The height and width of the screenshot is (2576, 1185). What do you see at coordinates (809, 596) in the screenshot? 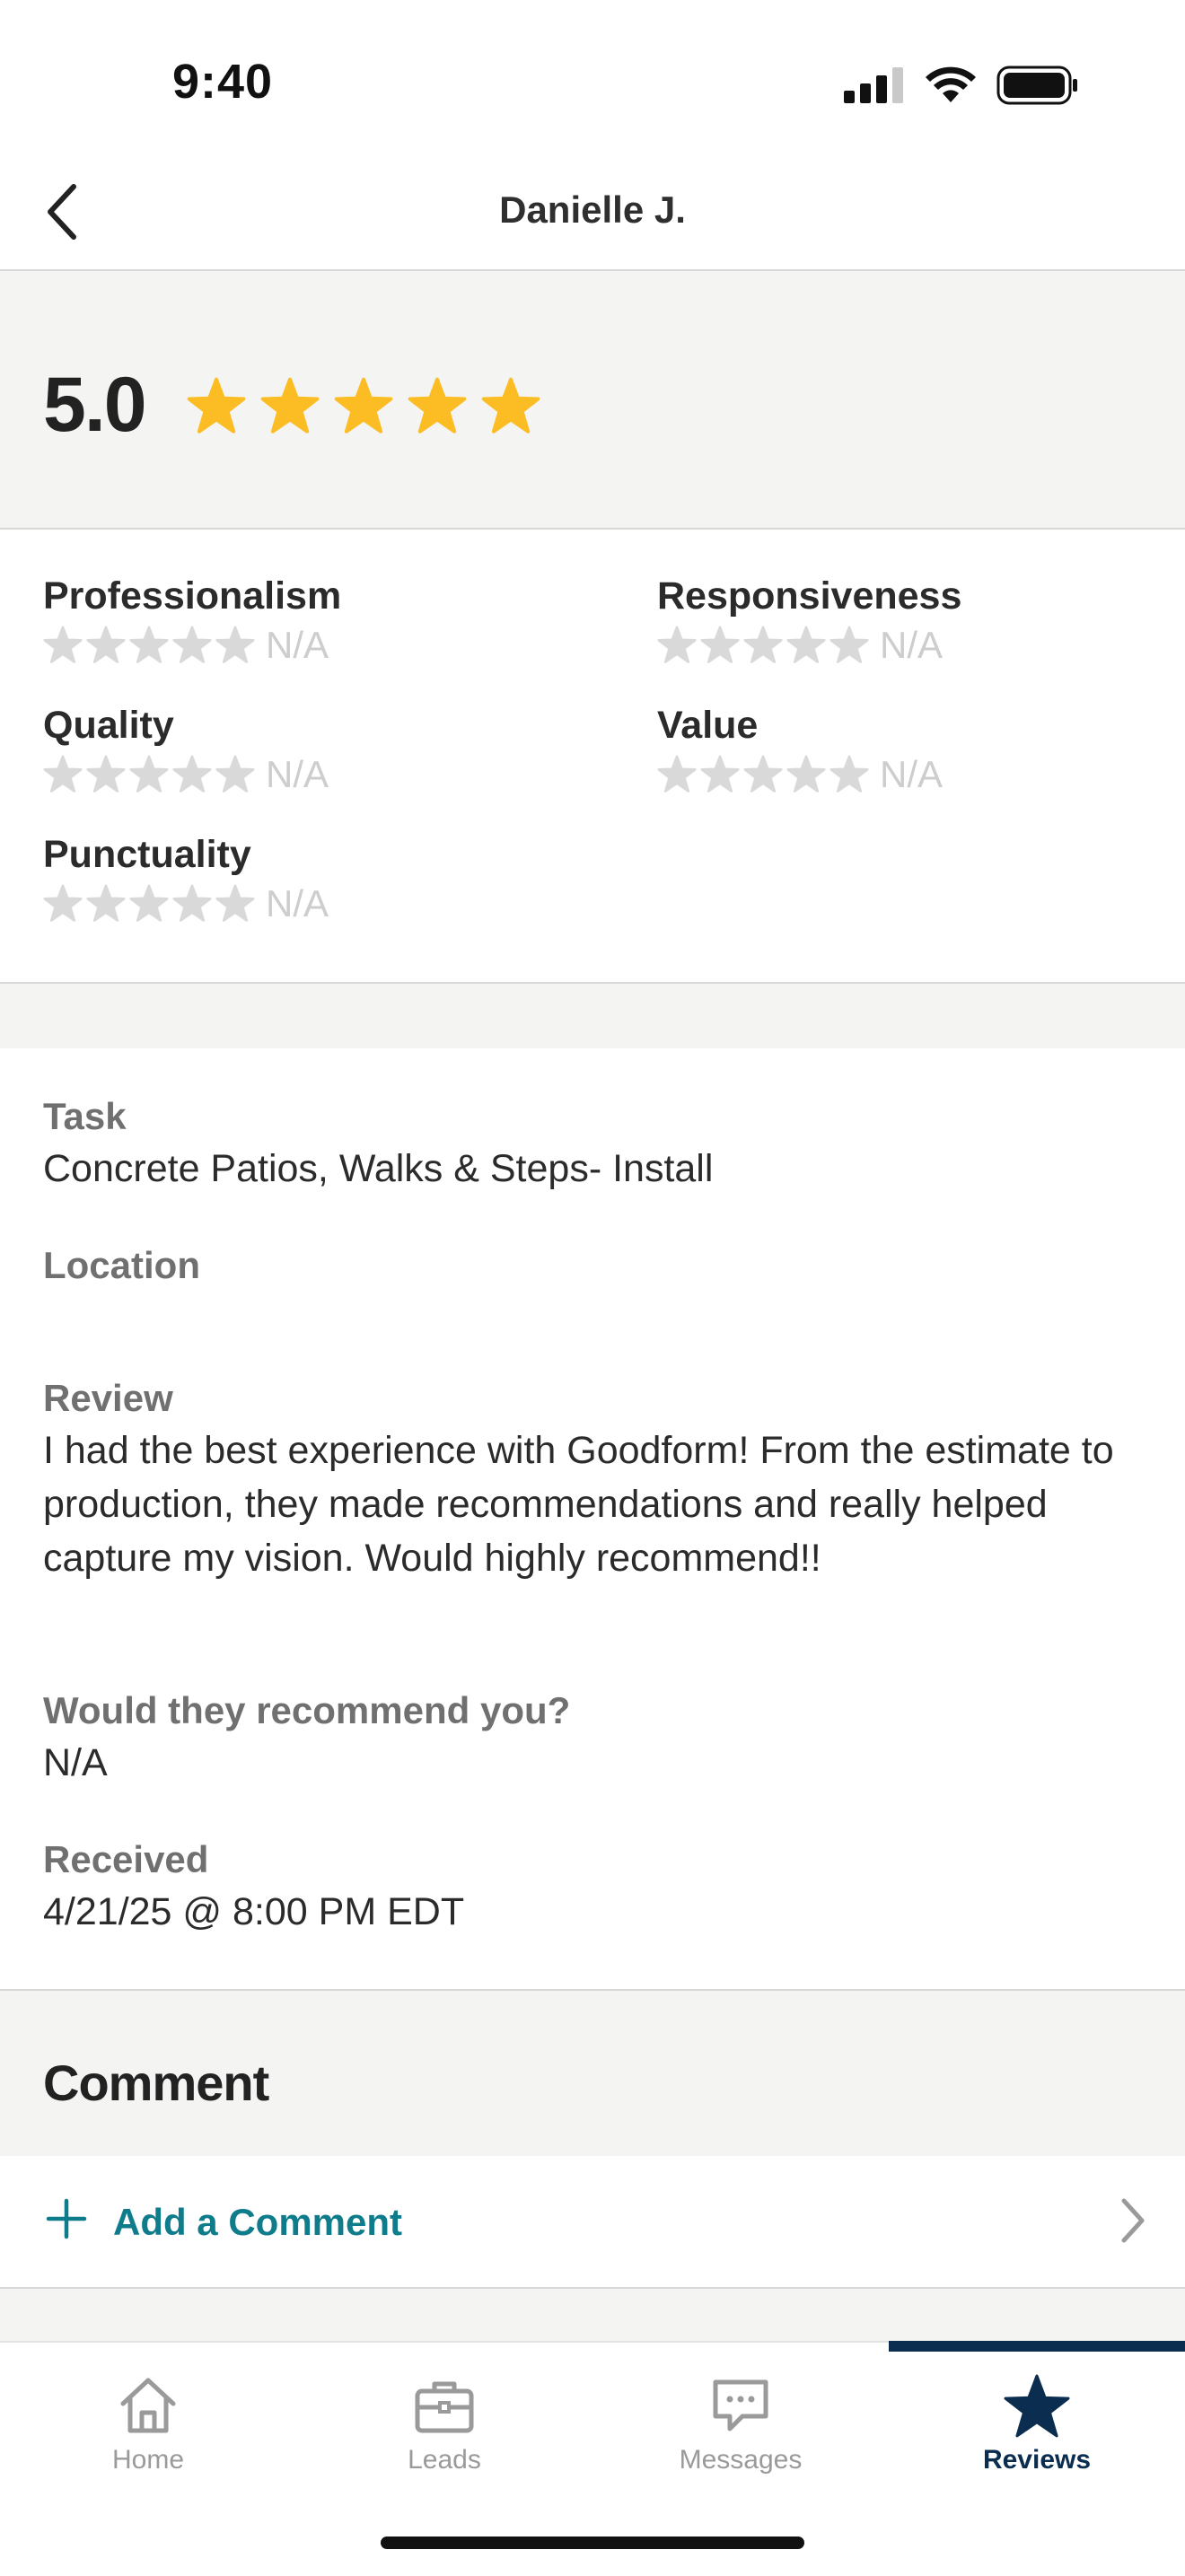
I see `rating-label: Responsiveness` at bounding box center [809, 596].